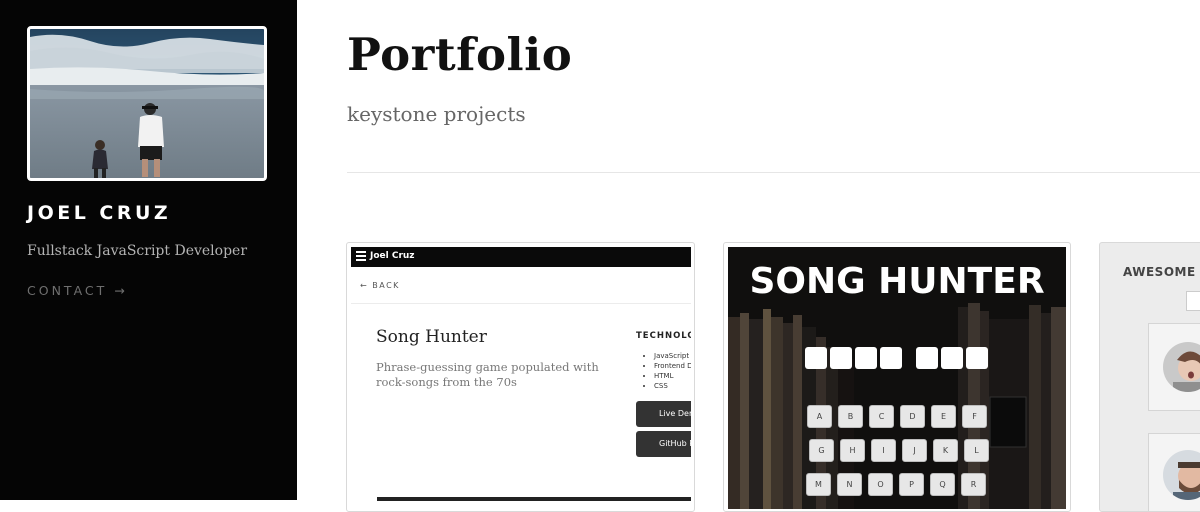  I want to click on back-link: ← BACK, so click(380, 285).